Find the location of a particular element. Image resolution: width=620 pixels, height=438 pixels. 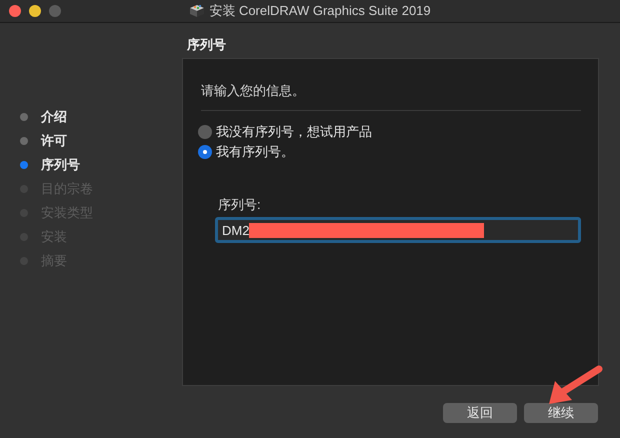

box-icon is located at coordinates (197, 11).